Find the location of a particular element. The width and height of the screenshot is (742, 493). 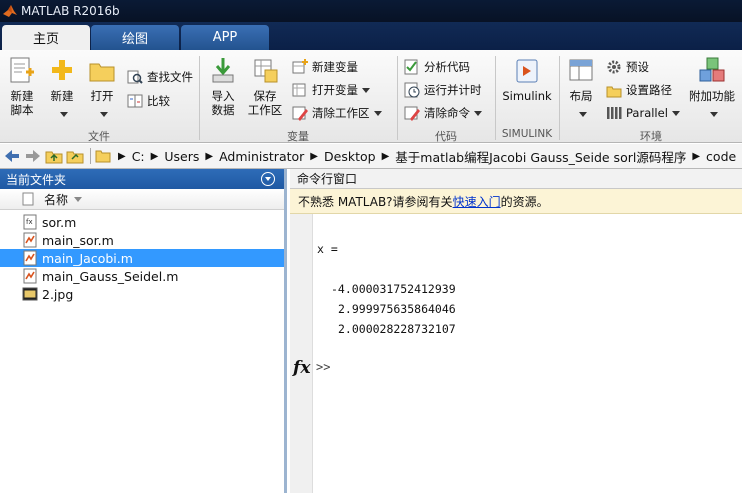

save-workspace-label: 保存 工作区 is located at coordinates (265, 103).